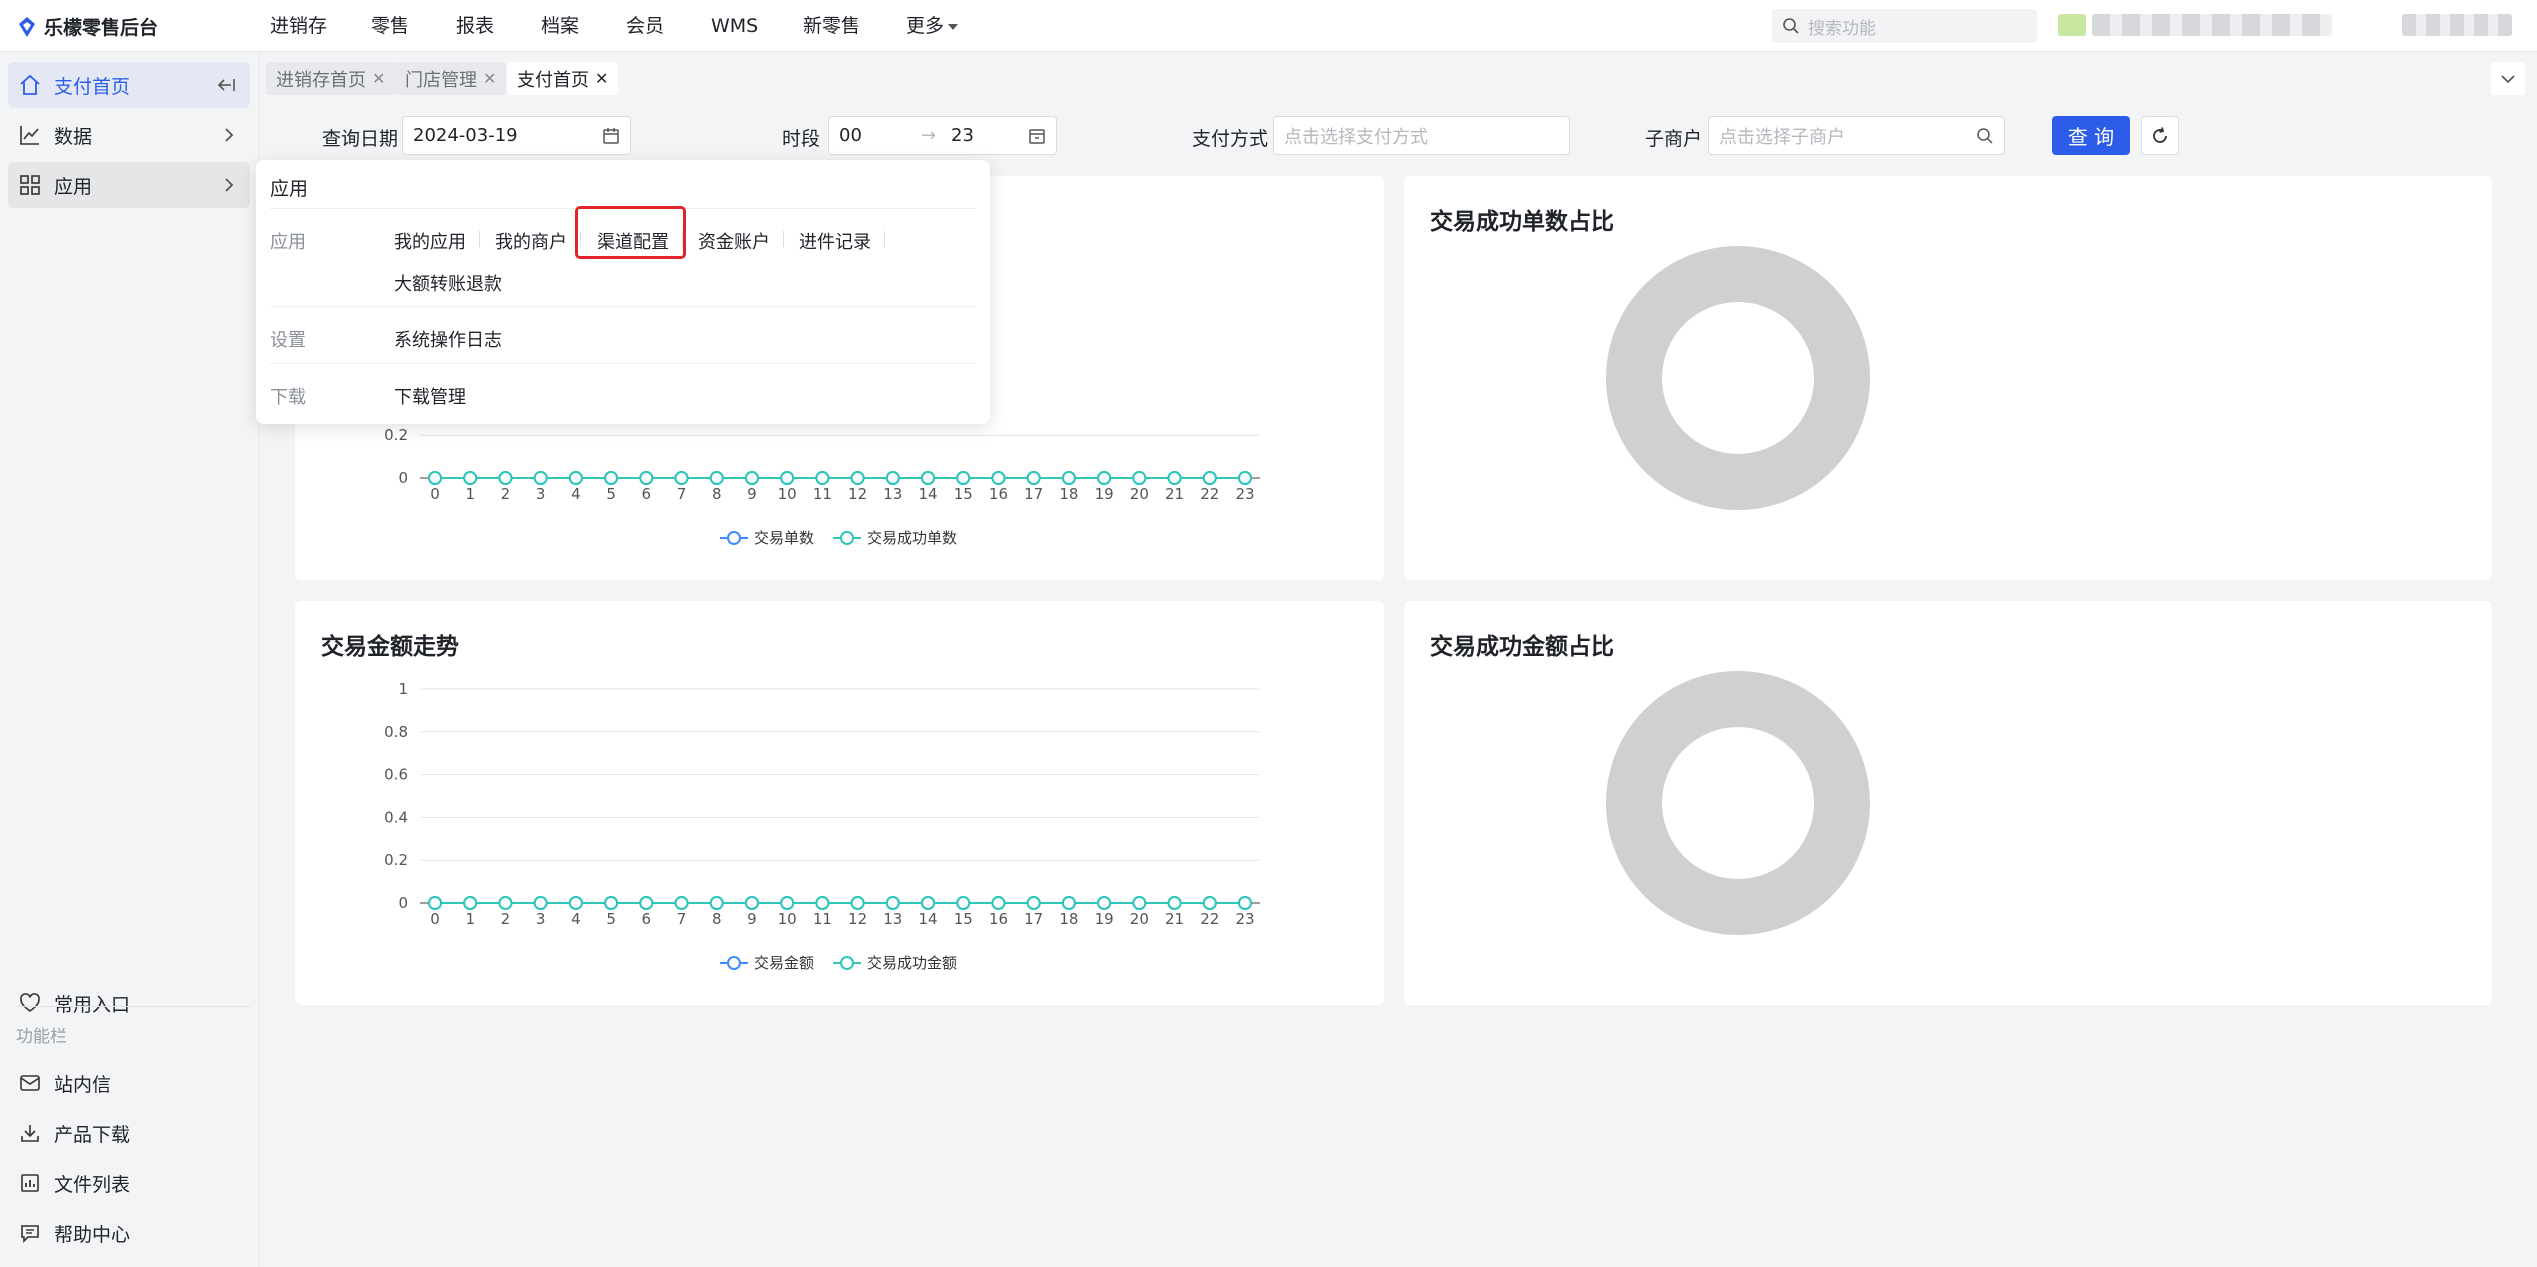 This screenshot has height=1267, width=2537. I want to click on top-menu-inventory: 进销存, so click(298, 26).